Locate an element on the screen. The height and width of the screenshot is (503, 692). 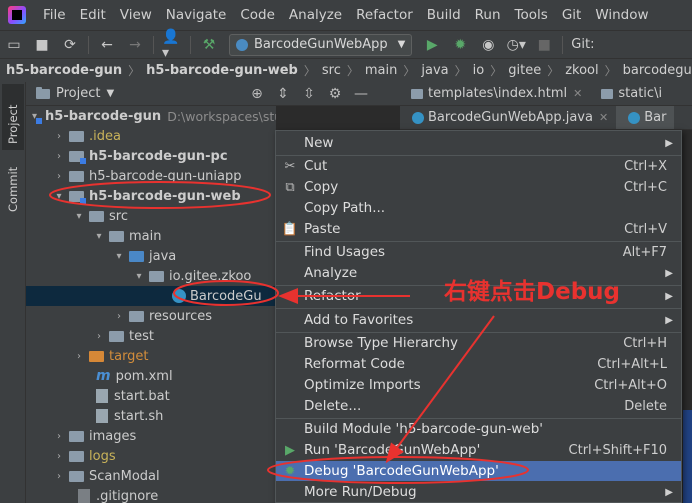
menu-item-label: Add to Favorites is located at coordinates (359, 320).